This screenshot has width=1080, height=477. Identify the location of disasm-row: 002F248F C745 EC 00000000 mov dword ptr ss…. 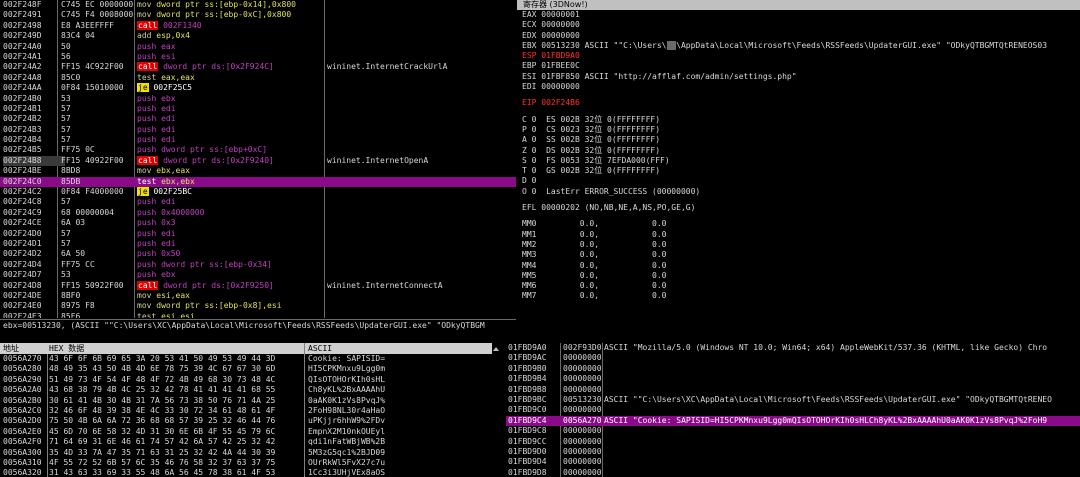
(258, 5).